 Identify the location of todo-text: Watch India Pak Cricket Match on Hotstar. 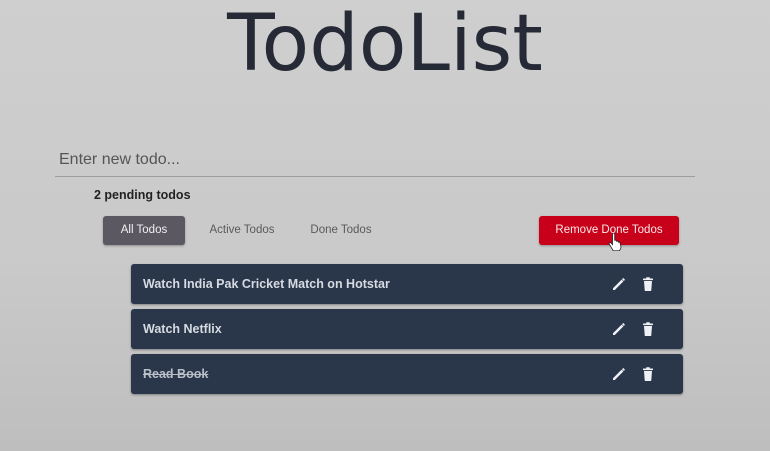
(266, 284).